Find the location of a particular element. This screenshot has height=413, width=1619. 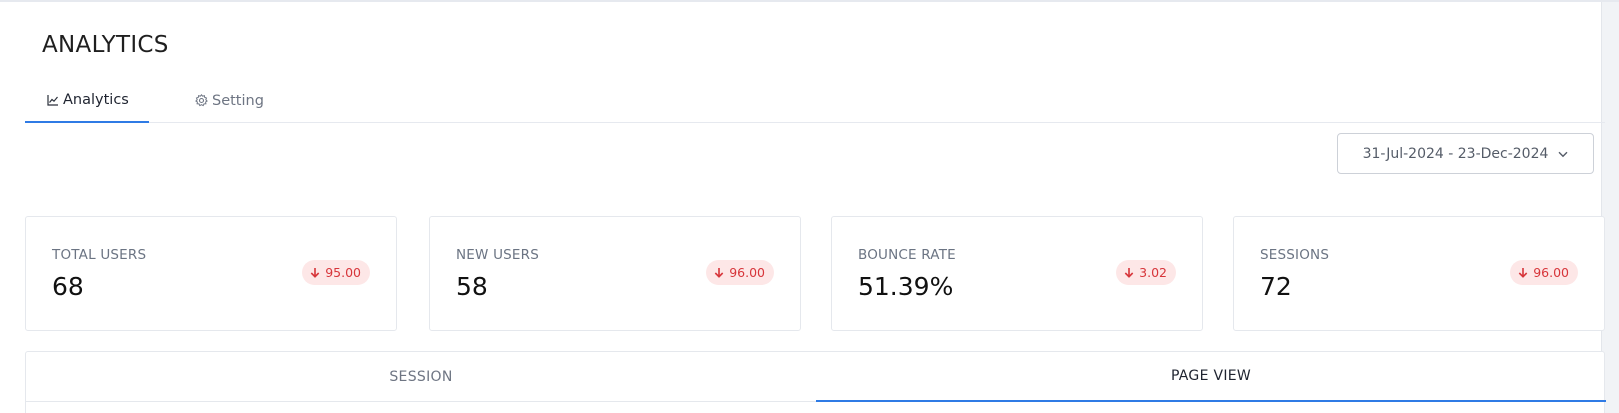

tab-setting-label: Setting is located at coordinates (238, 100).